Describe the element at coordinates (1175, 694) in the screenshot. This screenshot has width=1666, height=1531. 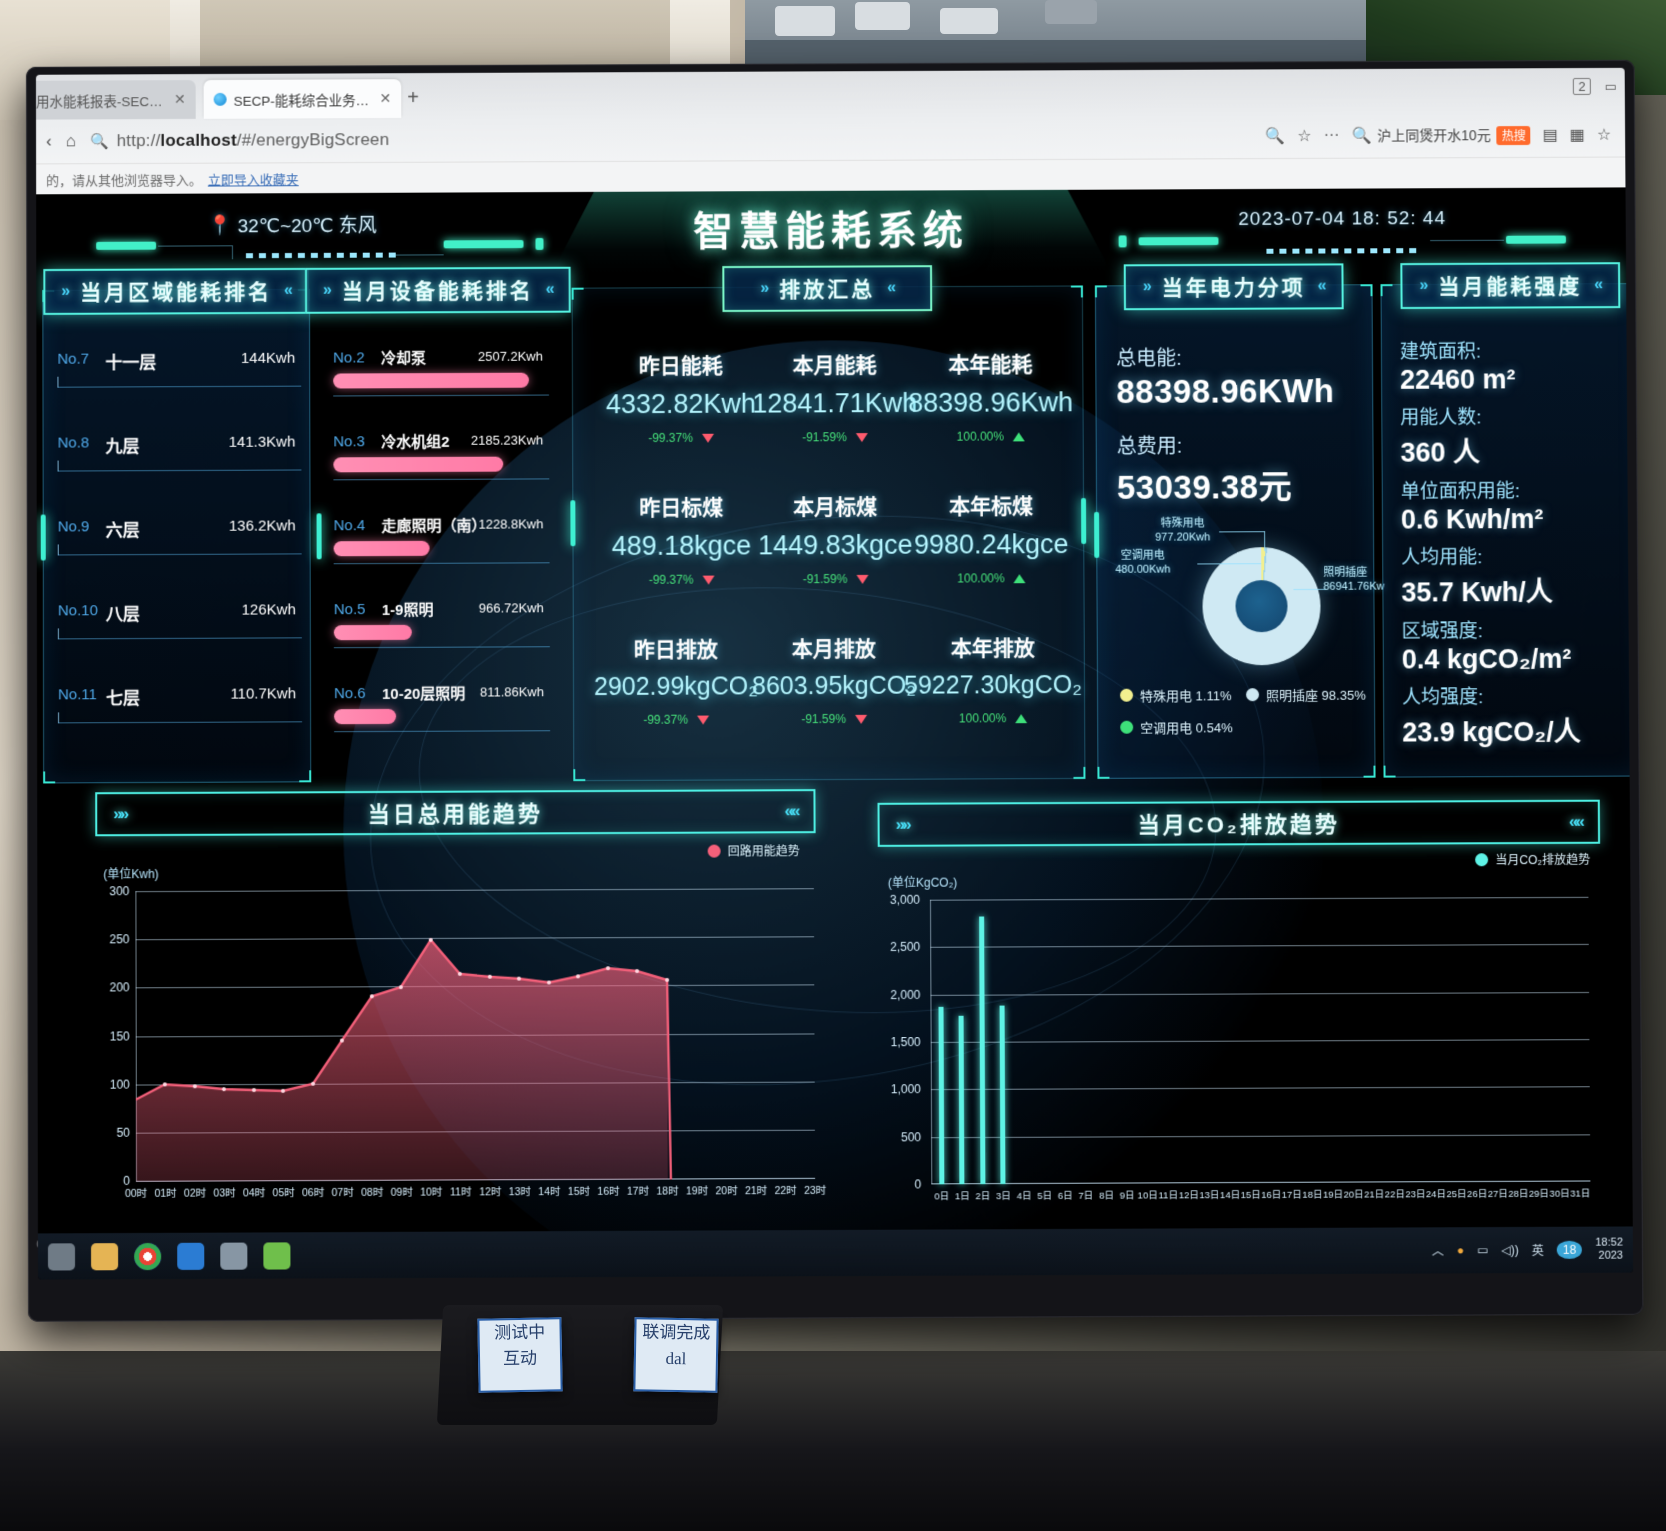
I see `legend-item-special: 特殊用电 1.11%` at that location.